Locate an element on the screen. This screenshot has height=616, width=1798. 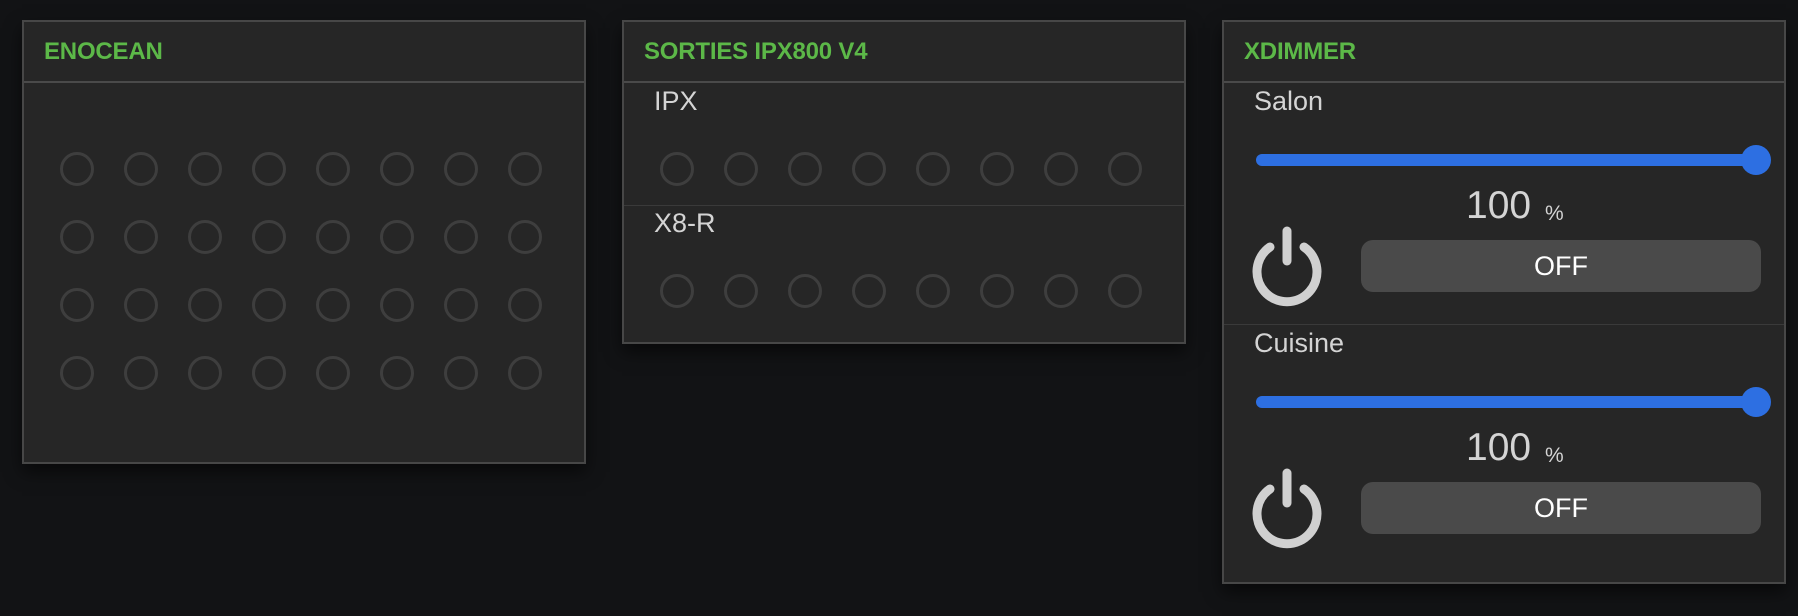
card-title: XDIMMER is located at coordinates (1504, 52).